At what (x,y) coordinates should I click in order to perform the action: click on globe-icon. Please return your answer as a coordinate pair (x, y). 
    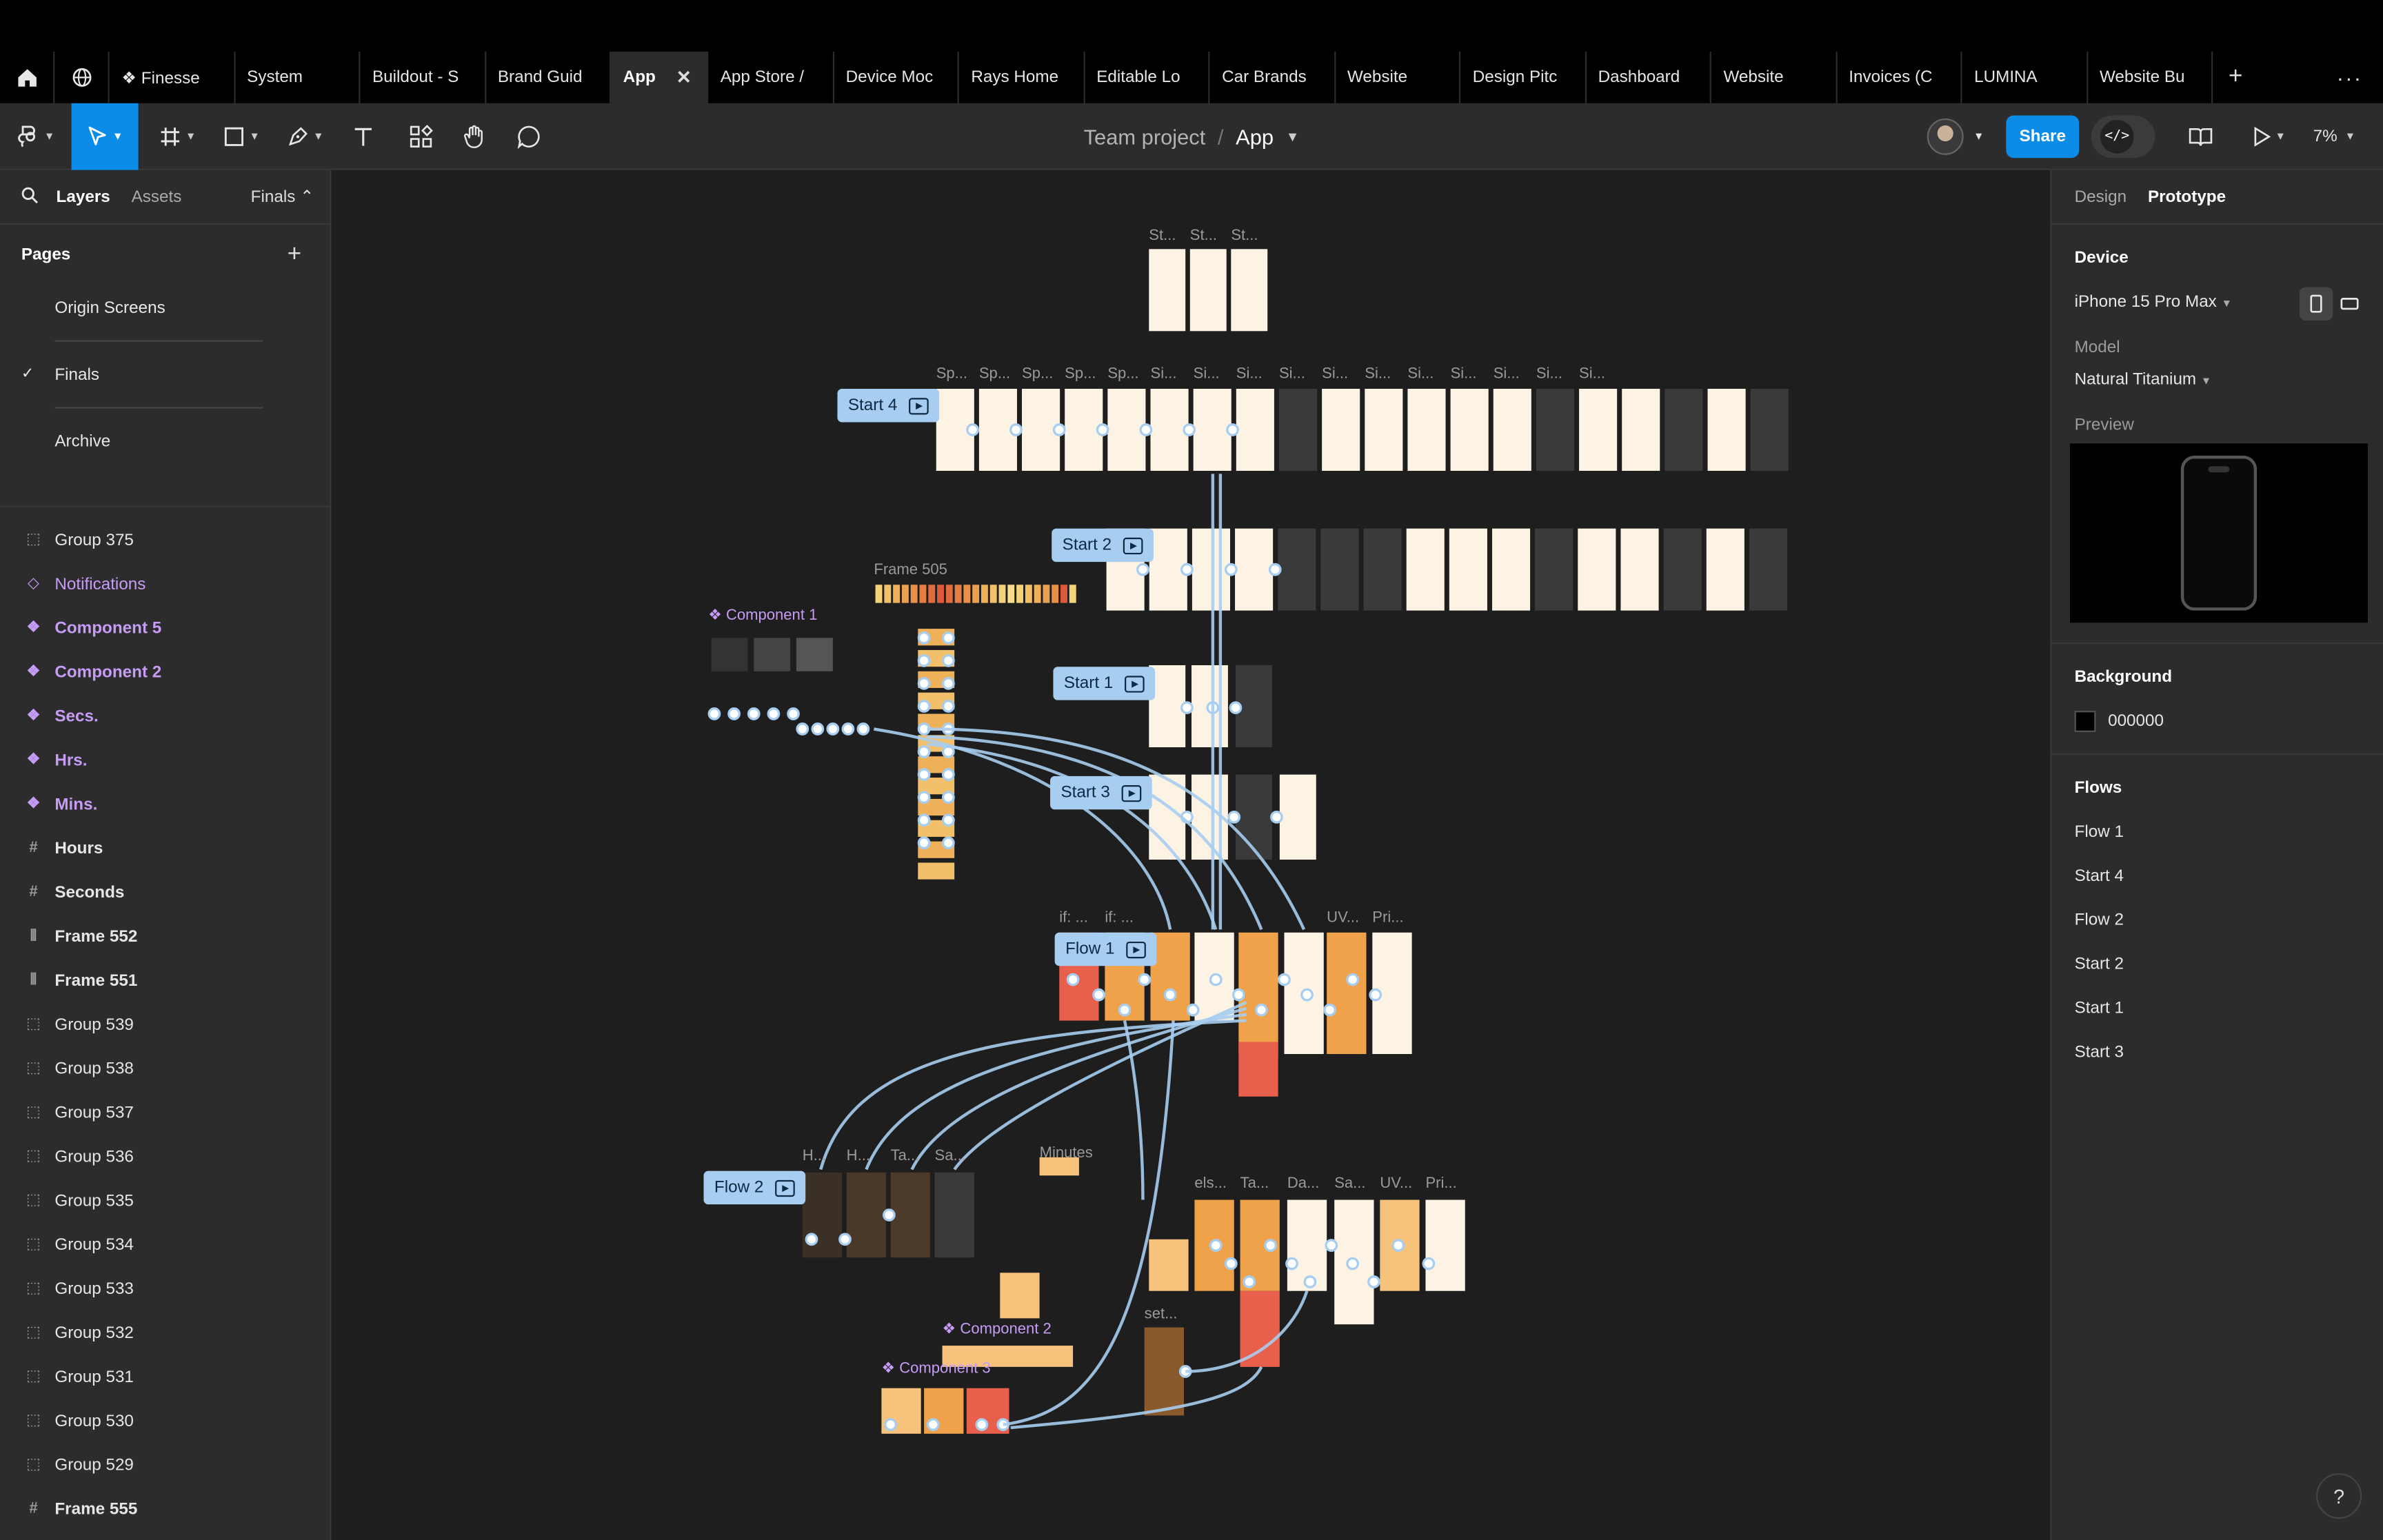
    Looking at the image, I should click on (82, 77).